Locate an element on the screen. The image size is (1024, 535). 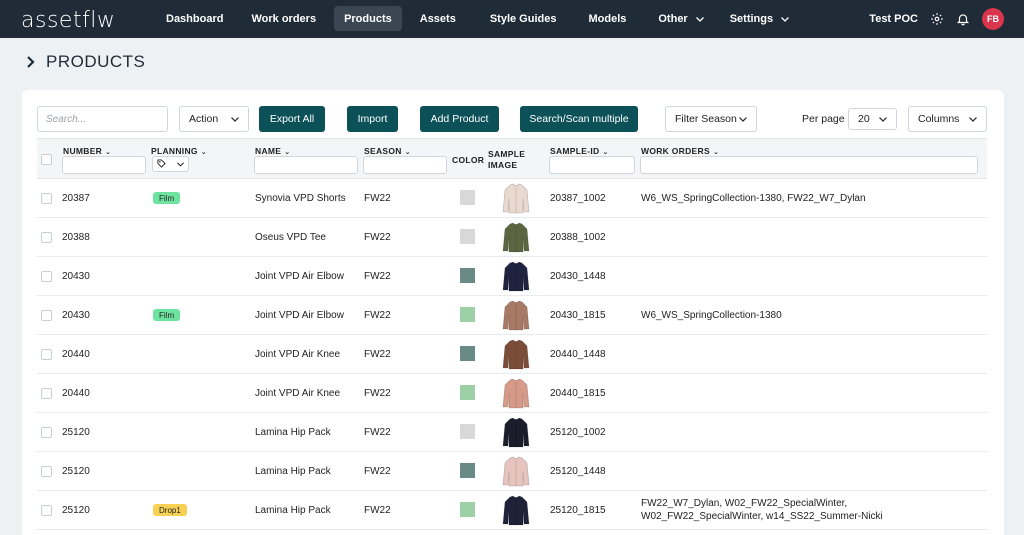
table-row: 20440 Joint VPD Air Knee FW22 20440_1448 is located at coordinates (512, 354).